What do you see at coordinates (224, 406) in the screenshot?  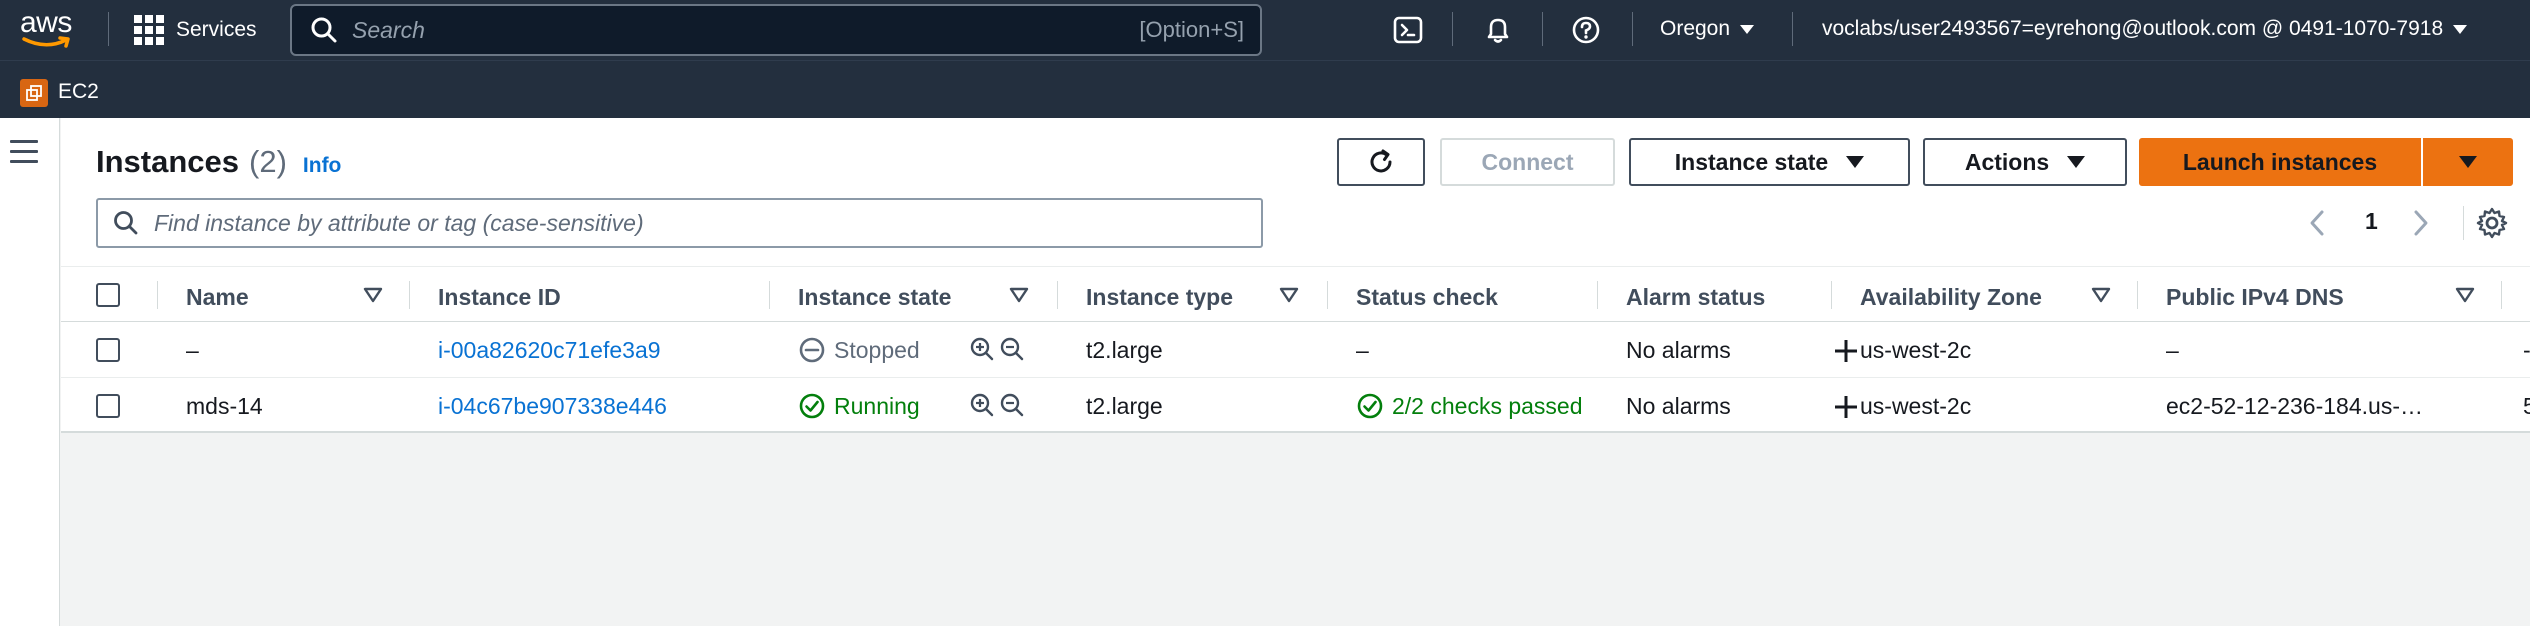 I see `cell-name: mds-14` at bounding box center [224, 406].